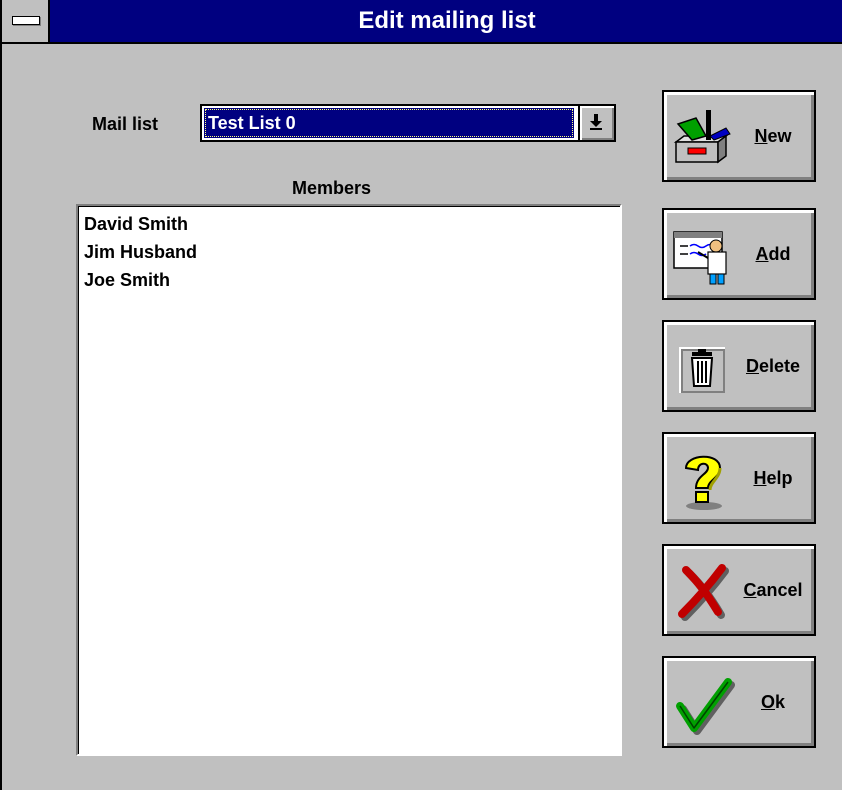 This screenshot has height=790, width=842. I want to click on cancel-button-label: Cancel, so click(773, 590).